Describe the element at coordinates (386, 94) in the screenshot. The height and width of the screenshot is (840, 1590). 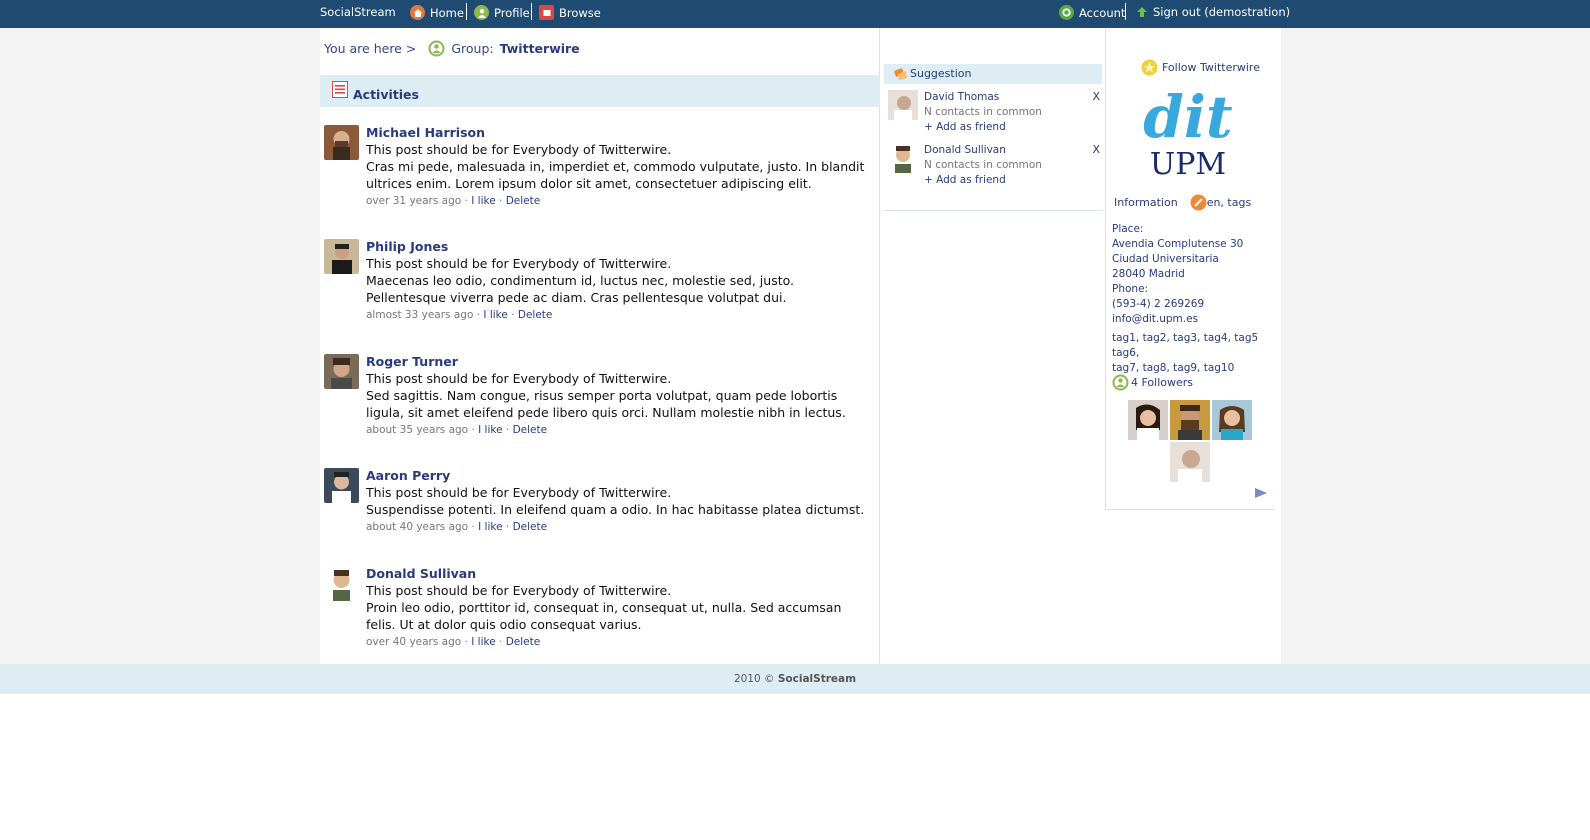
I see `activities-title: Activities` at that location.